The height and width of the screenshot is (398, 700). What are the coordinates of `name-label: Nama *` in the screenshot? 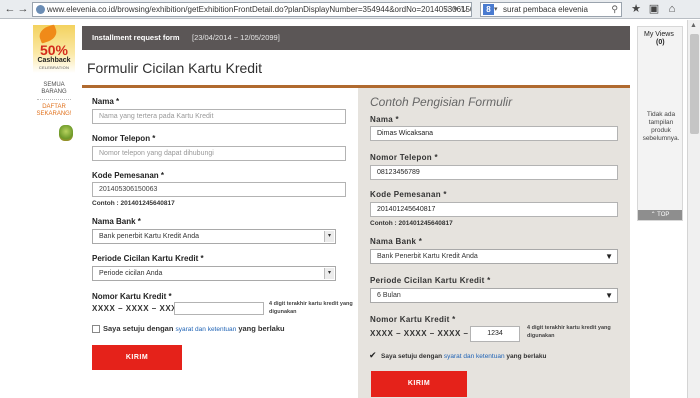 It's located at (106, 101).